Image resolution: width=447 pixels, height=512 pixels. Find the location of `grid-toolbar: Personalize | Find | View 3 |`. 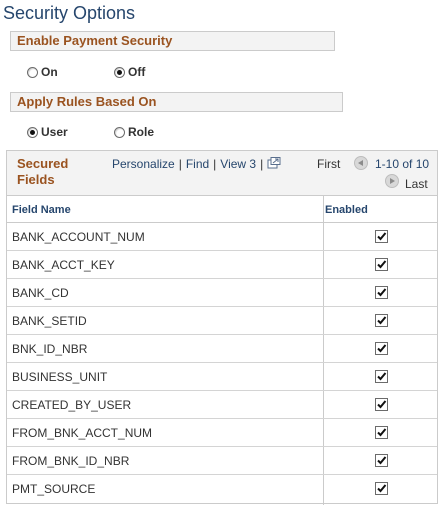

grid-toolbar: Personalize | Find | View 3 | is located at coordinates (196, 164).